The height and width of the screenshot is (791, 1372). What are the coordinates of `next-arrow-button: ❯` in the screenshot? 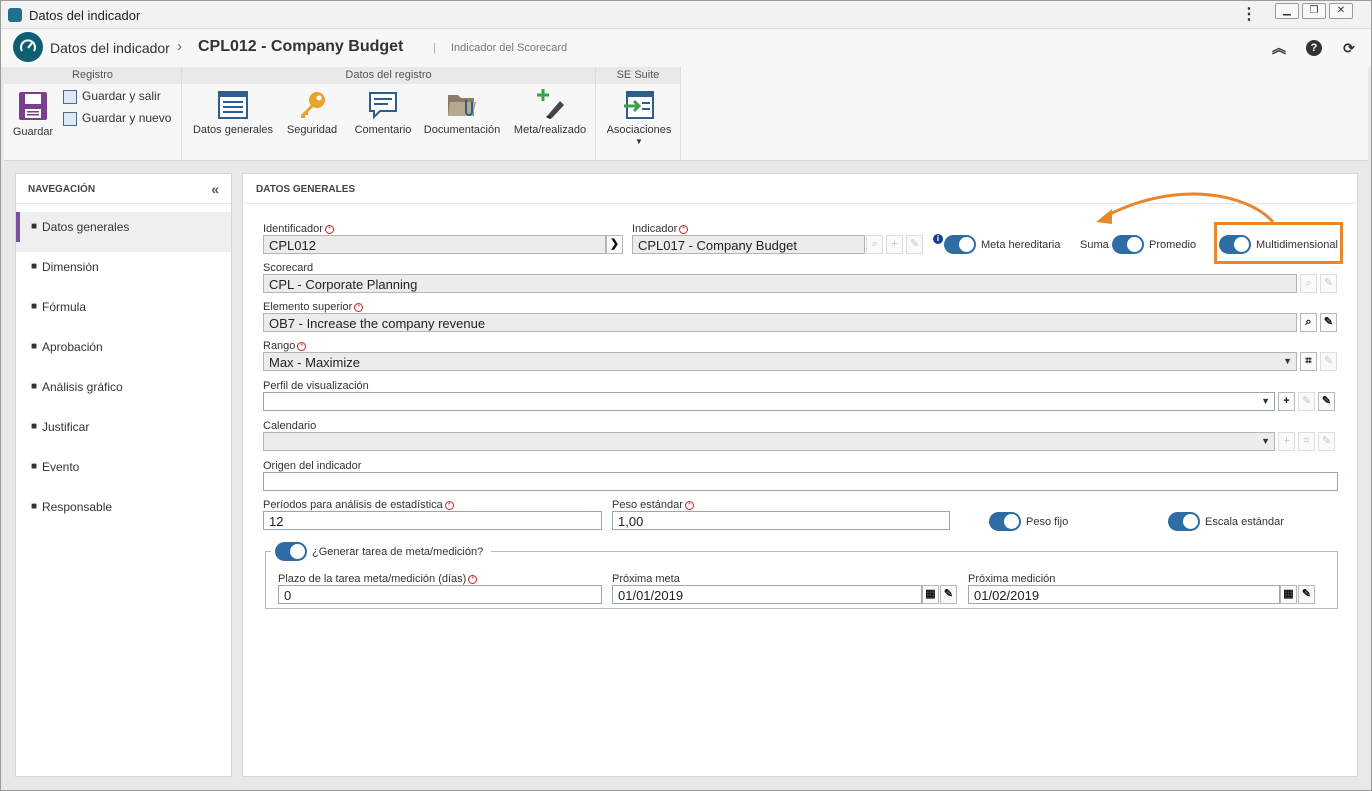 It's located at (614, 244).